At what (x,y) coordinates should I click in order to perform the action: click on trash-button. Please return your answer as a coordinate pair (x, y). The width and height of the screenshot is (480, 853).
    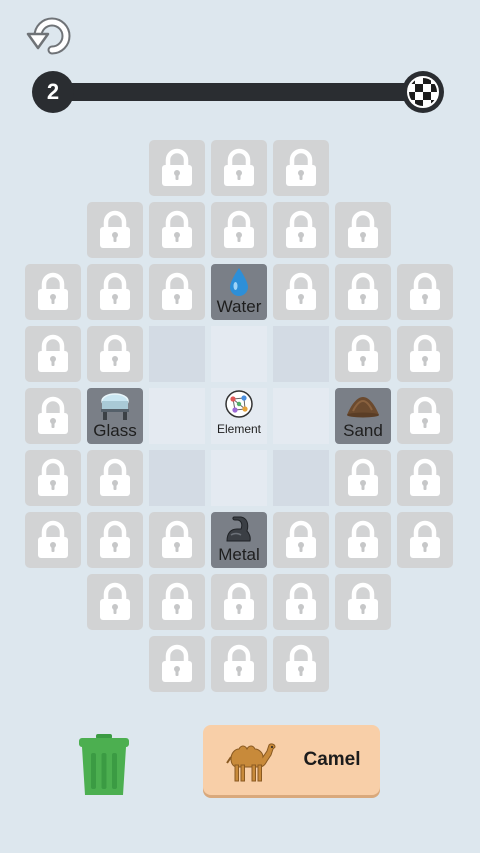
    Looking at the image, I should click on (104, 765).